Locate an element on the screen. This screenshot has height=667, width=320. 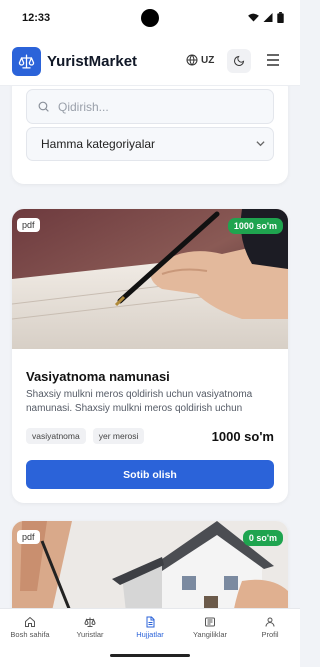
moon-icon is located at coordinates (239, 60).